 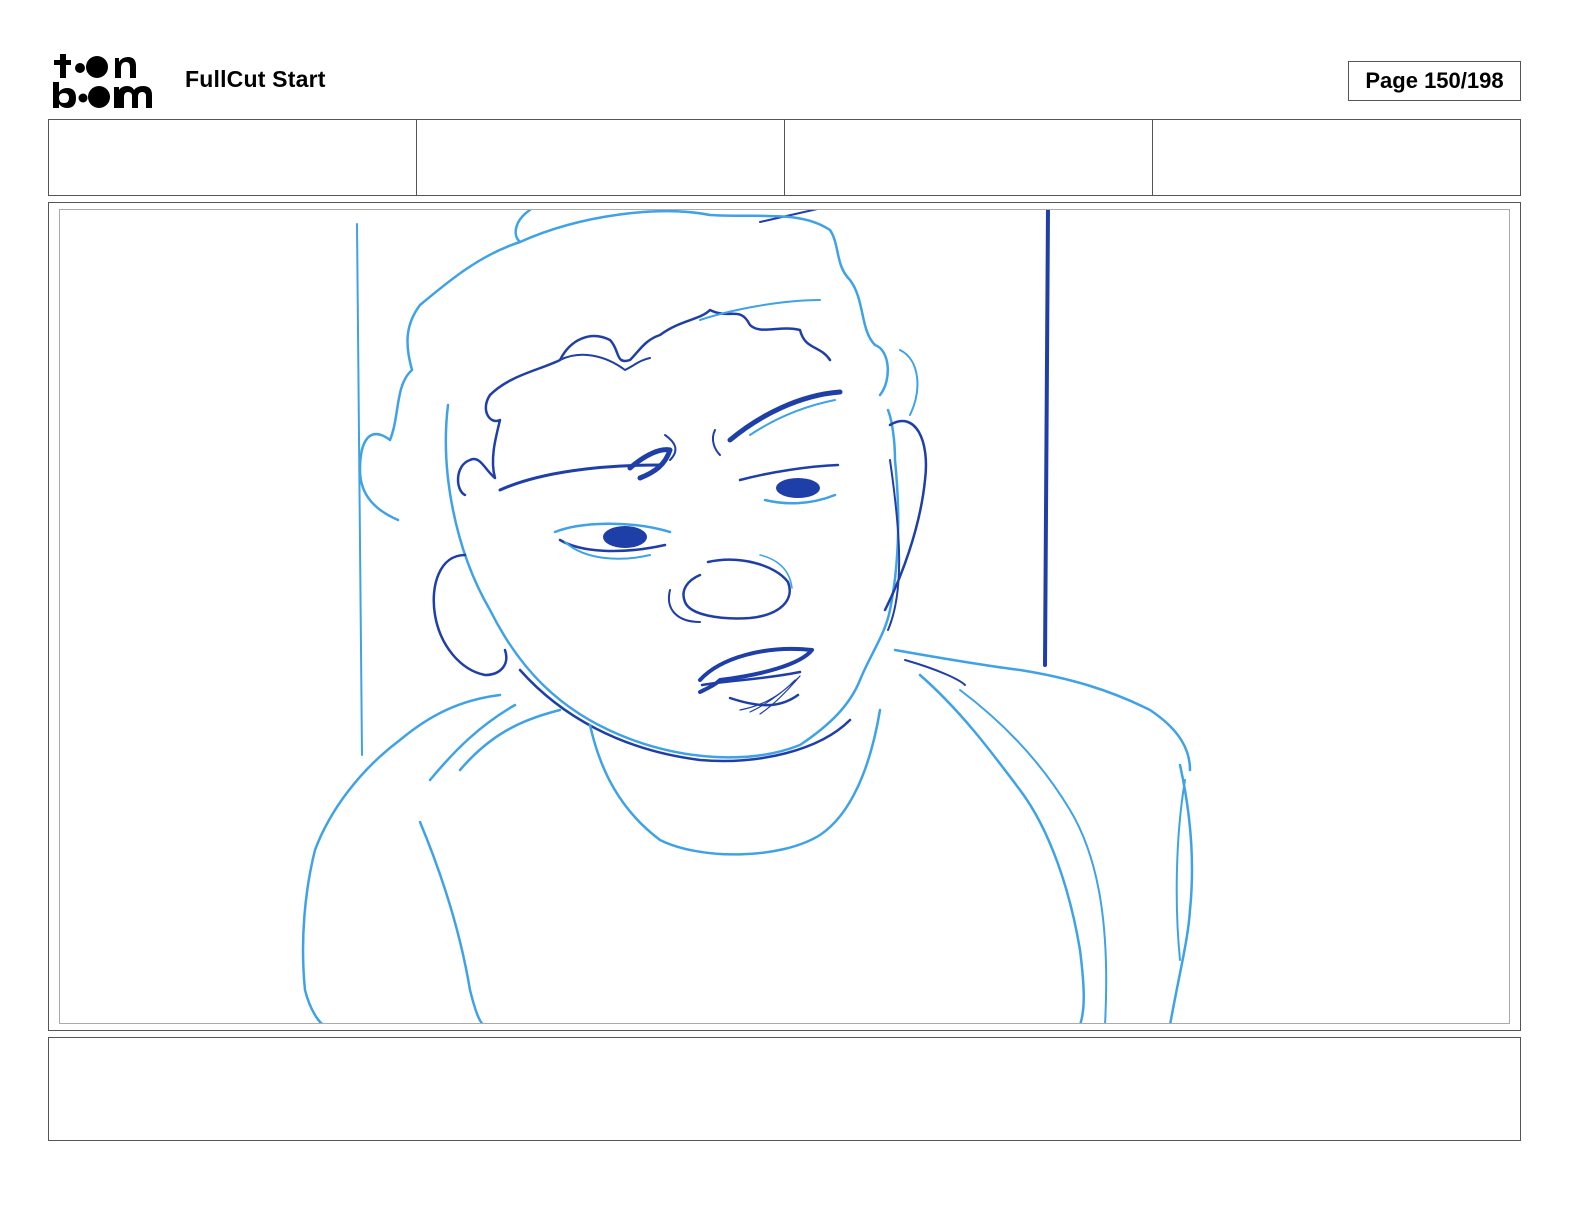 What do you see at coordinates (1336, 157) in the screenshot?
I see `info-cell-extra` at bounding box center [1336, 157].